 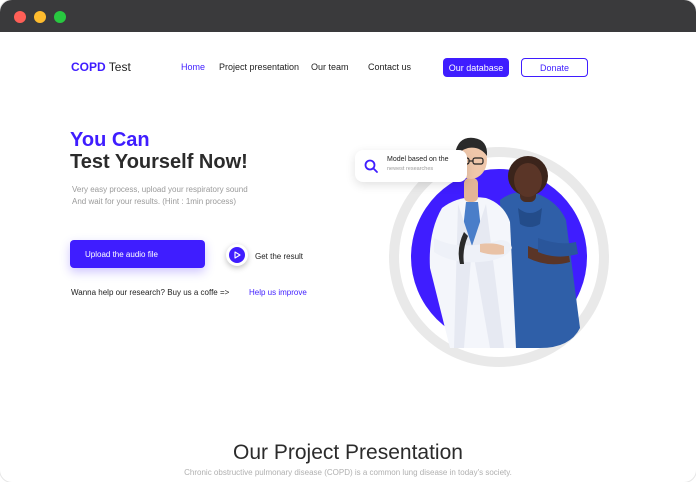 I want to click on model-info-subtitle: newest researches, so click(x=410, y=169).